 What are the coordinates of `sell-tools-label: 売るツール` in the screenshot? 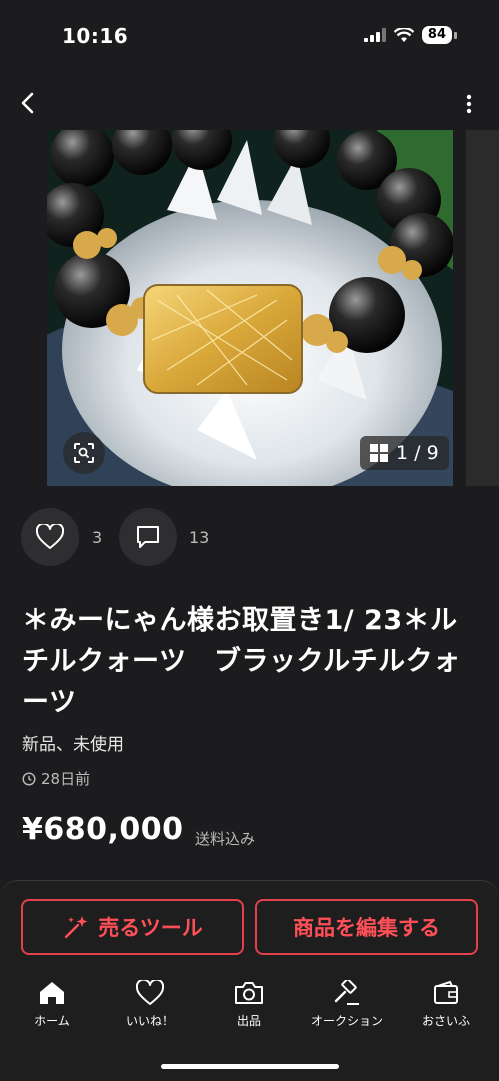 It's located at (150, 928).